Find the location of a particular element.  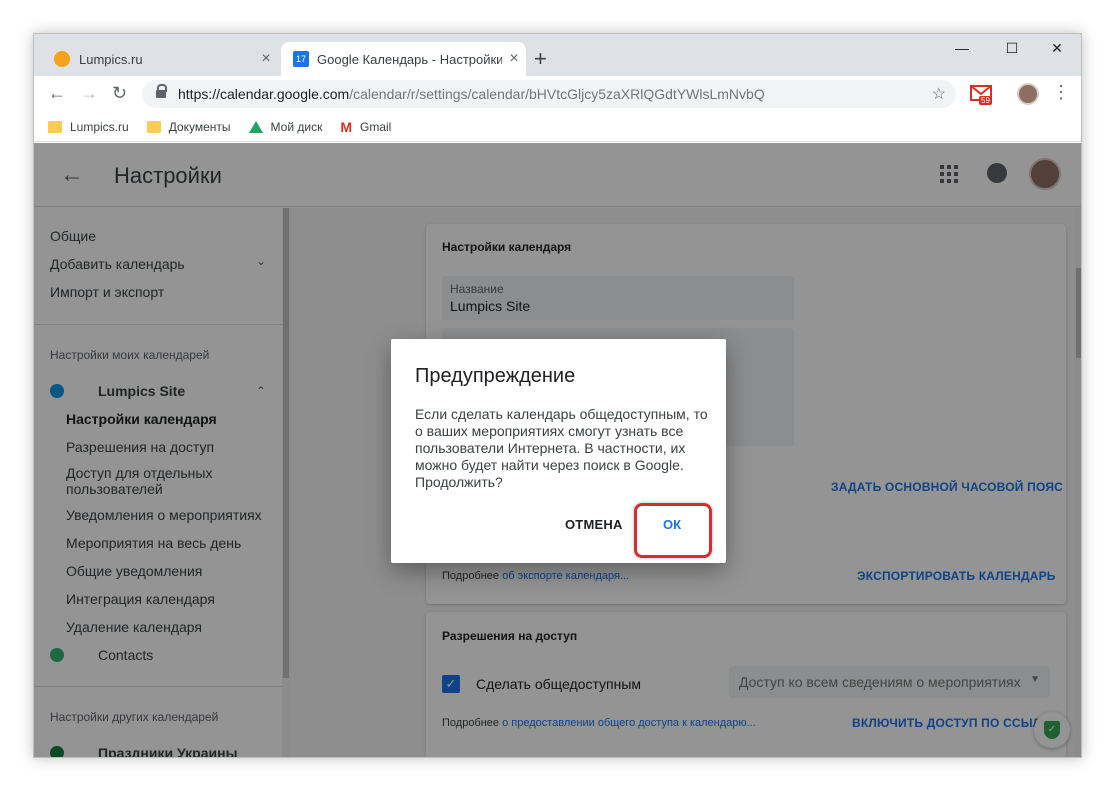

tab-title: Google Календарь - Настройки is located at coordinates (409, 59).